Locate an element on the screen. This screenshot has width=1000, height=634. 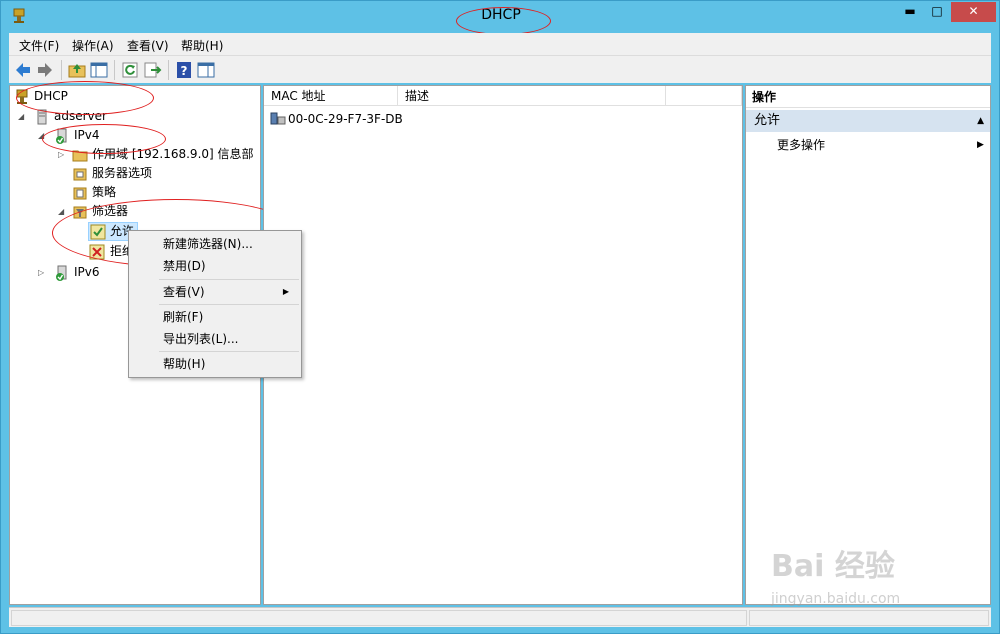
tree-item-server-options: 服务器选项 is located at coordinates (162, 173).